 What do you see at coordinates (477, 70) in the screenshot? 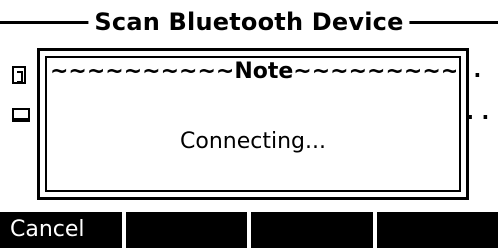
I see `list-row-trailing: .` at bounding box center [477, 70].